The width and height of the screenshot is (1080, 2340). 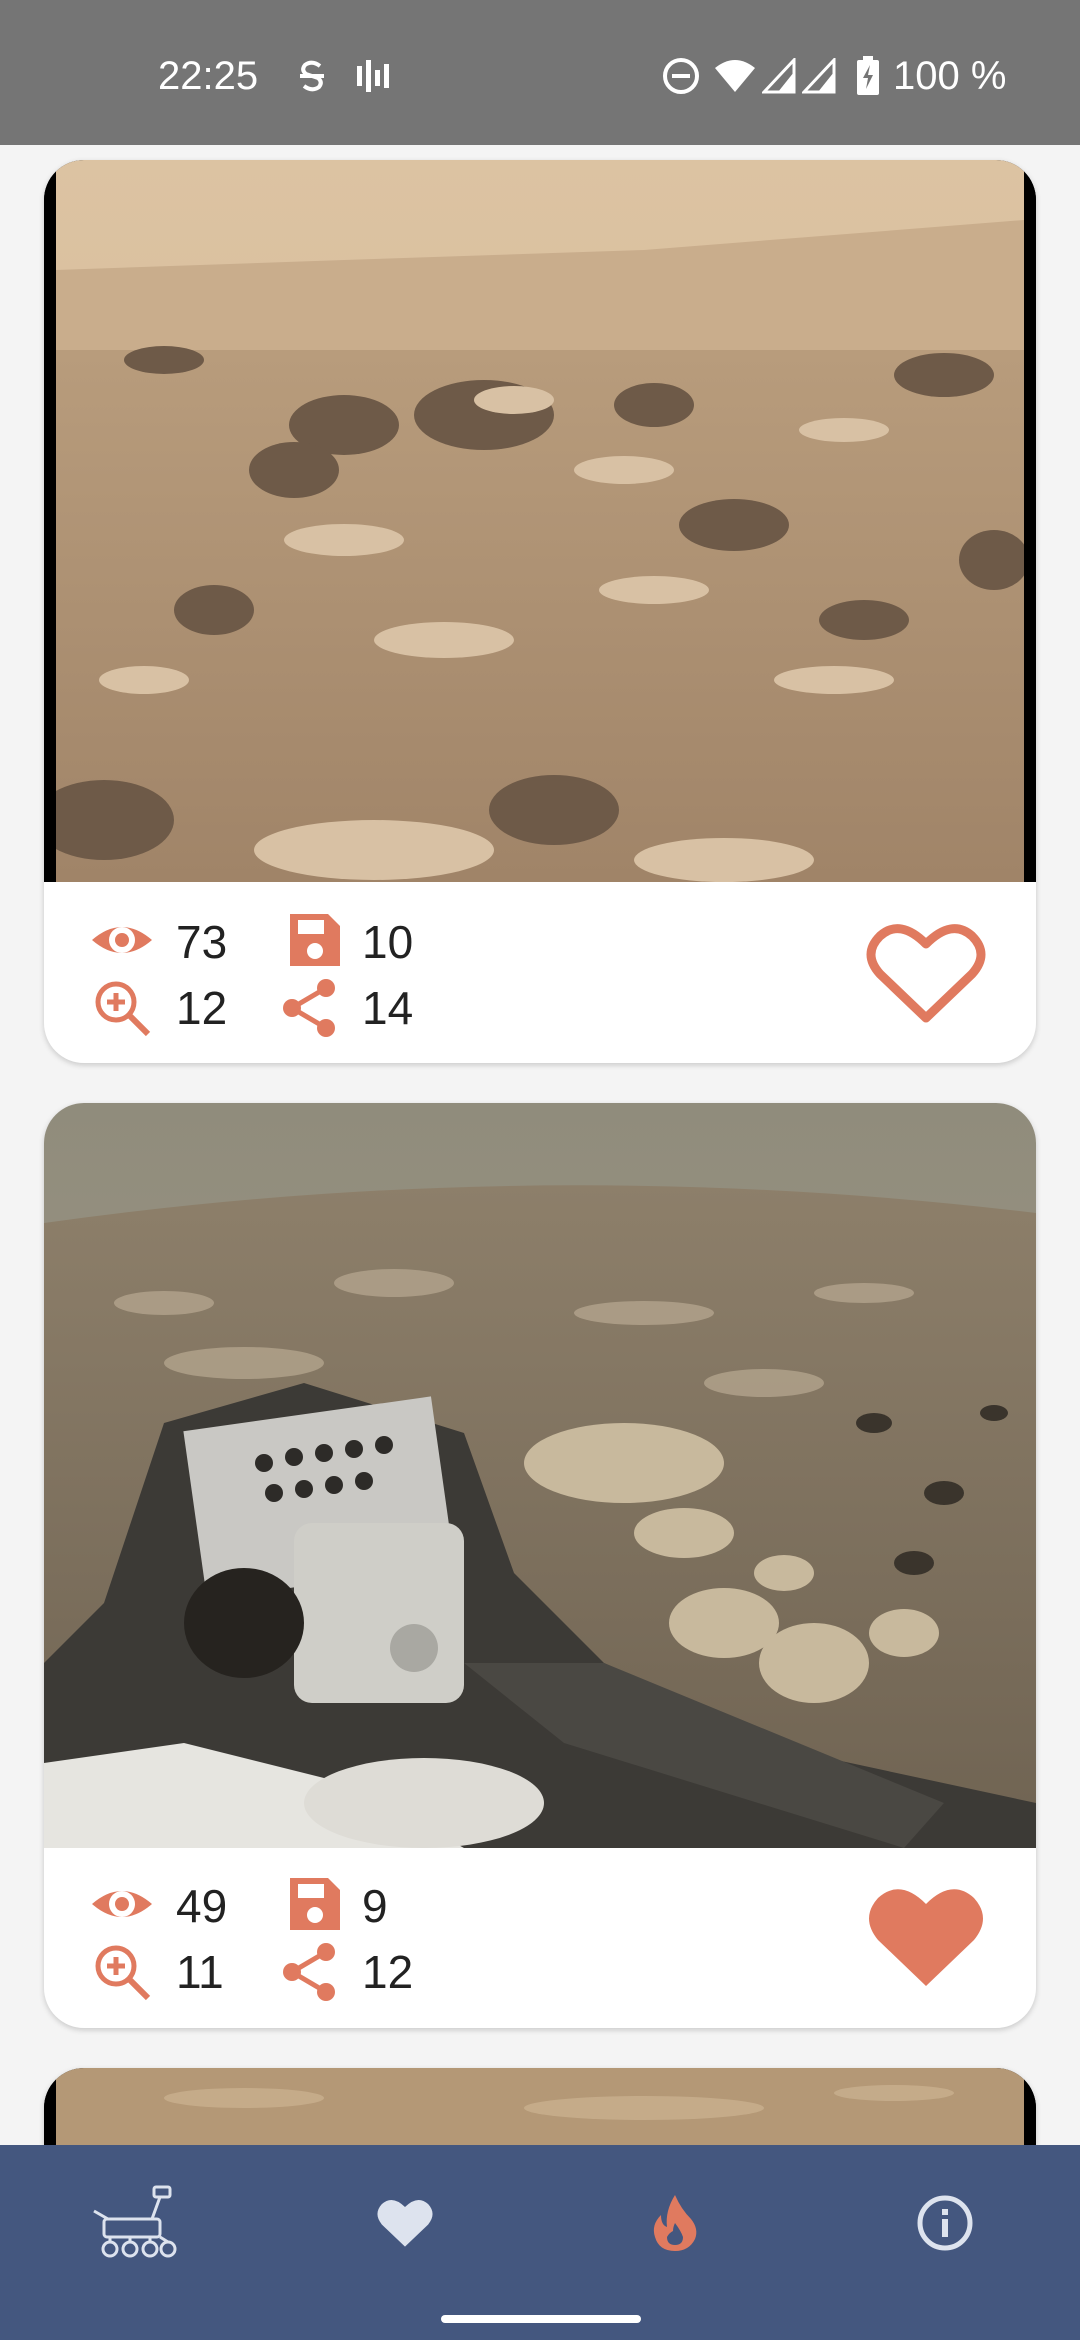 I want to click on fire-icon, so click(x=675, y=2222).